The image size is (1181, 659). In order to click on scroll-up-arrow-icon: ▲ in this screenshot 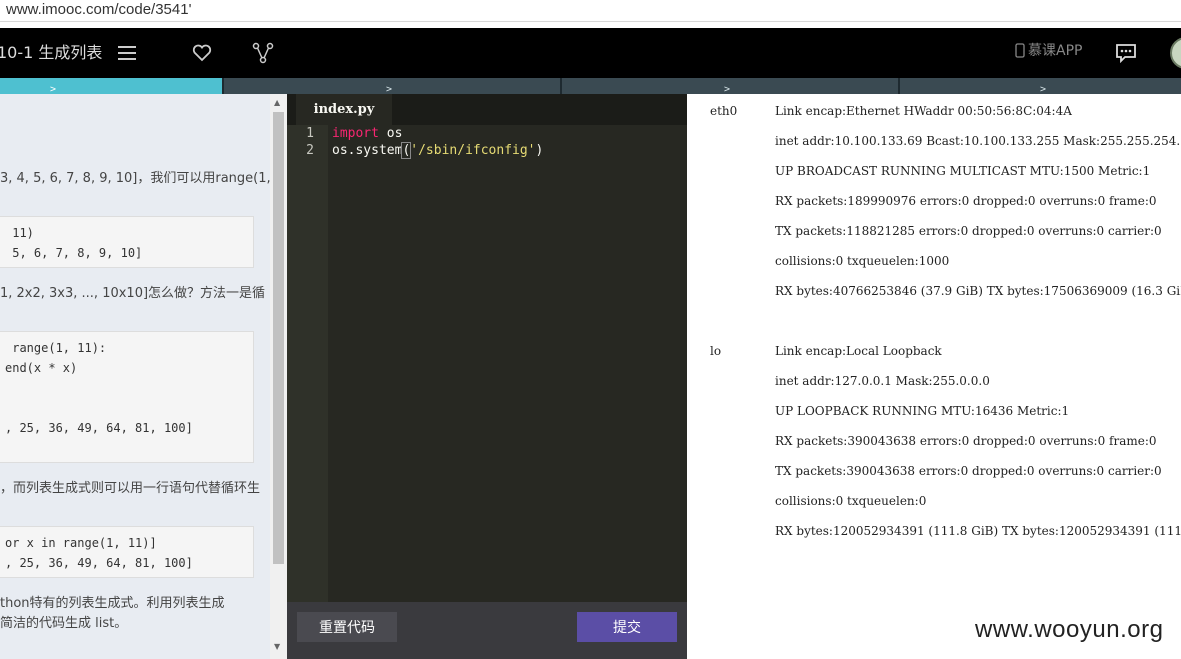, I will do `click(277, 102)`.